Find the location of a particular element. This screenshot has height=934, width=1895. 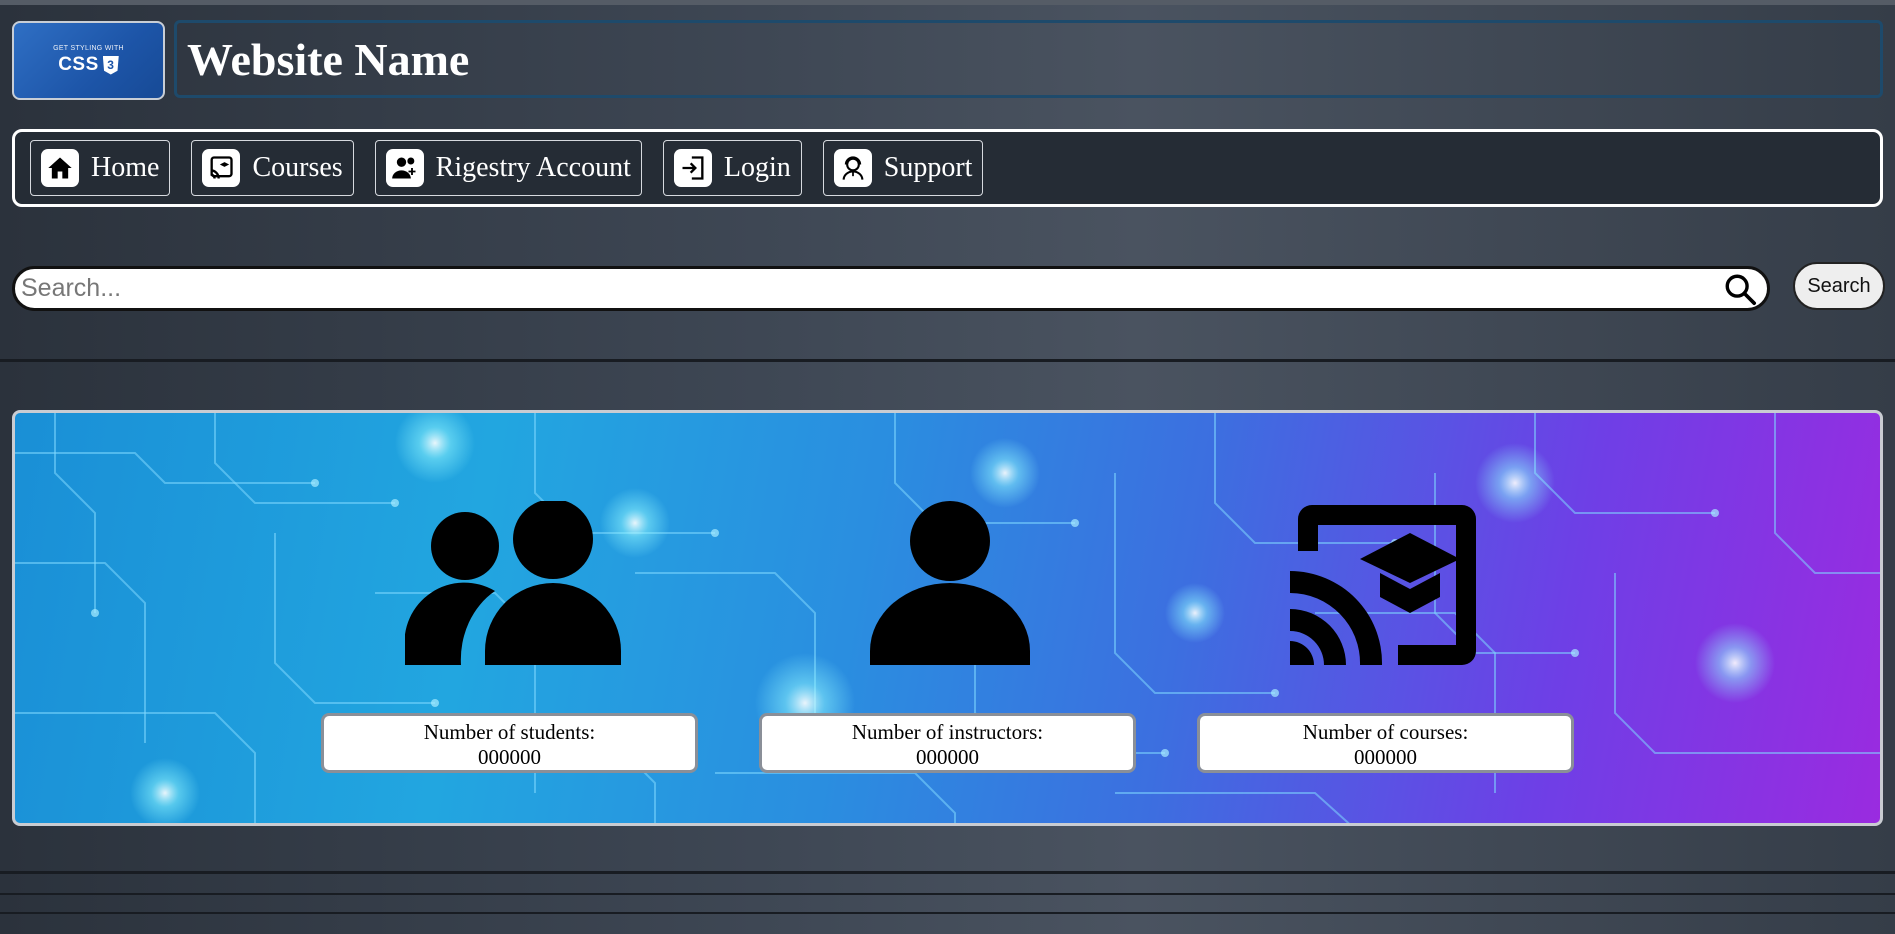

css3-shield-icon: 3 is located at coordinates (110, 65).